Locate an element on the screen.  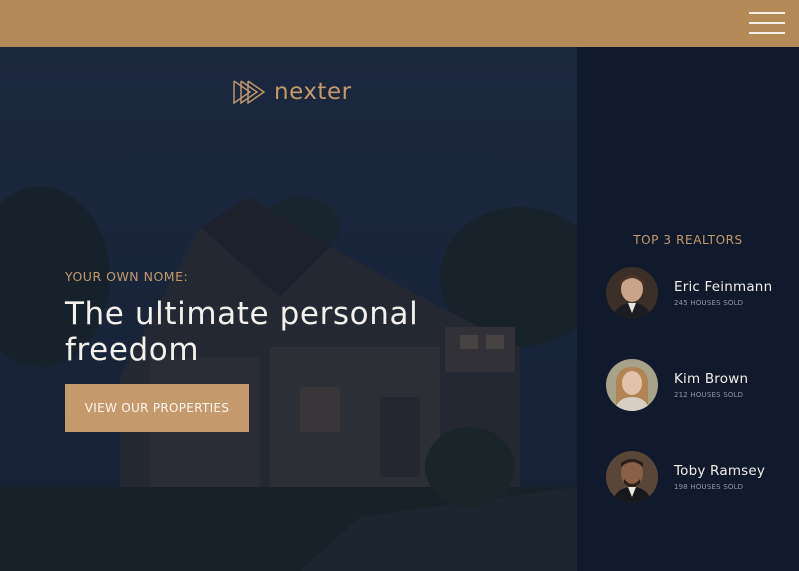
hero-headline: The ultimate personal freedom is located at coordinates (275, 332).